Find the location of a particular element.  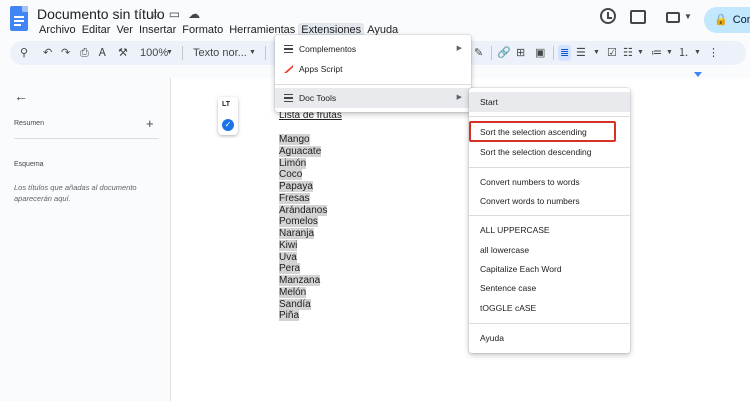

apps-script-icon is located at coordinates (288, 69).